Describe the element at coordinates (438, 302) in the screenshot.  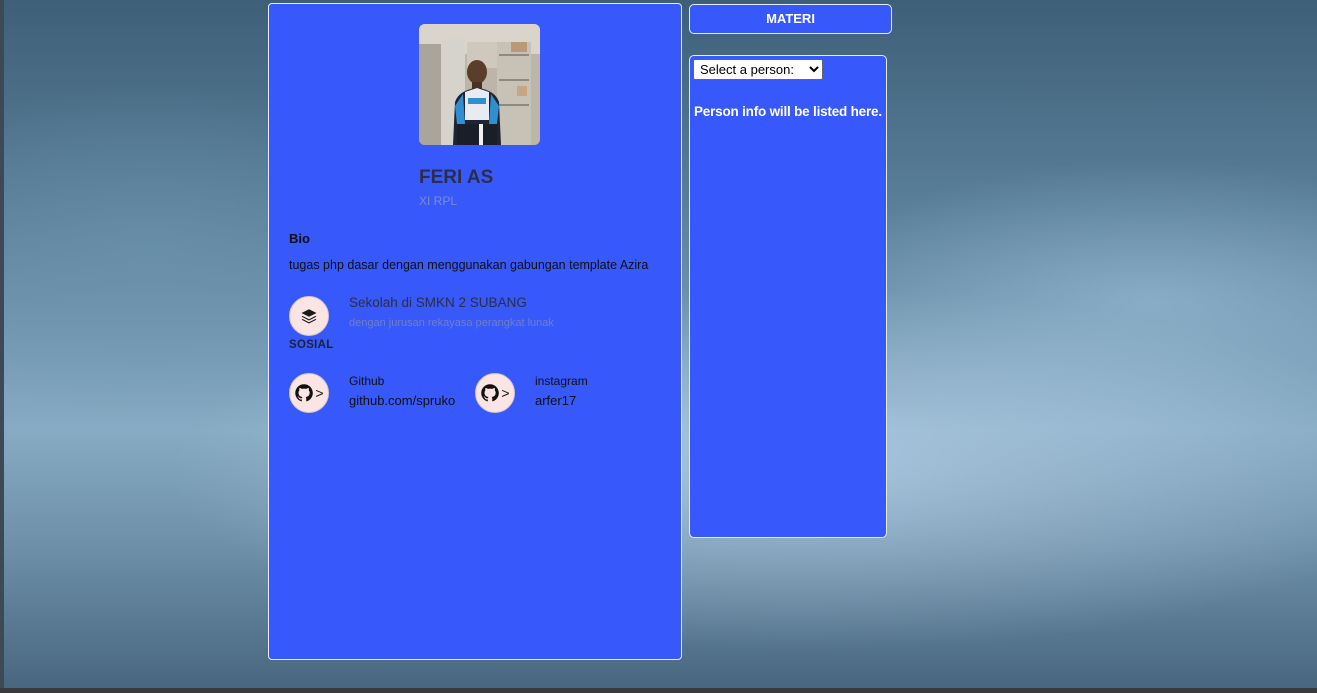
I see `school-title: Sekolah di SMKN 2 SUBANG` at that location.